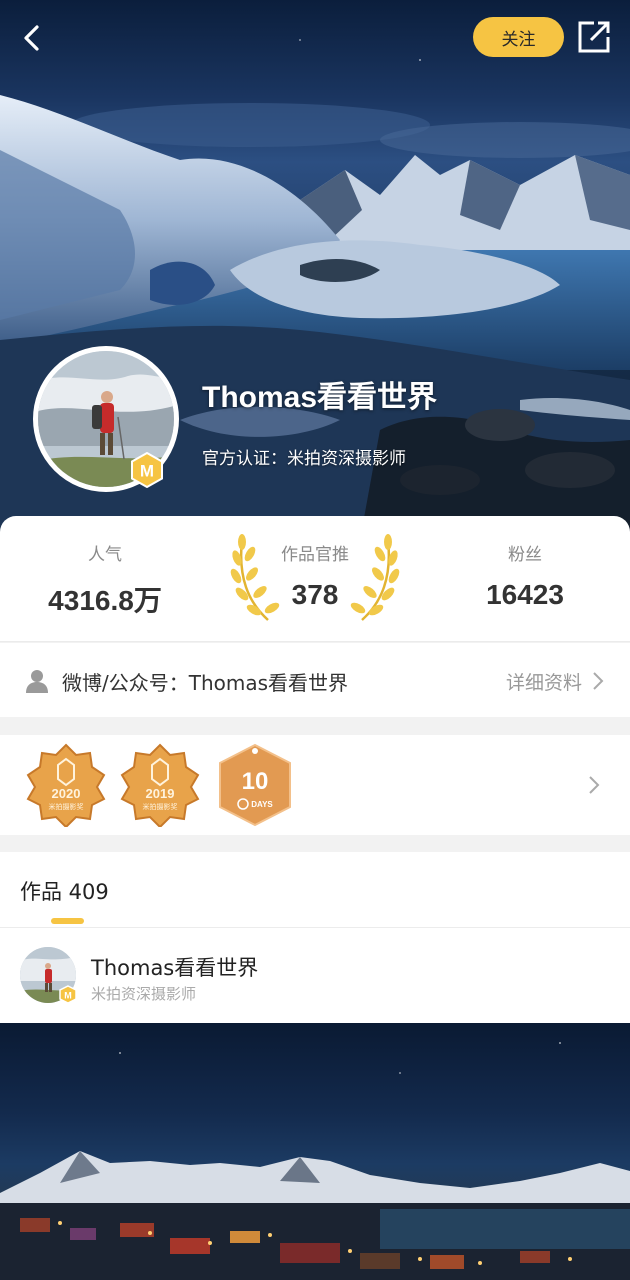 Image resolution: width=630 pixels, height=1280 pixels. Describe the element at coordinates (66, 785) in the screenshot. I see `award-2020-badge-icon: 2020 米拍摄影奖` at that location.